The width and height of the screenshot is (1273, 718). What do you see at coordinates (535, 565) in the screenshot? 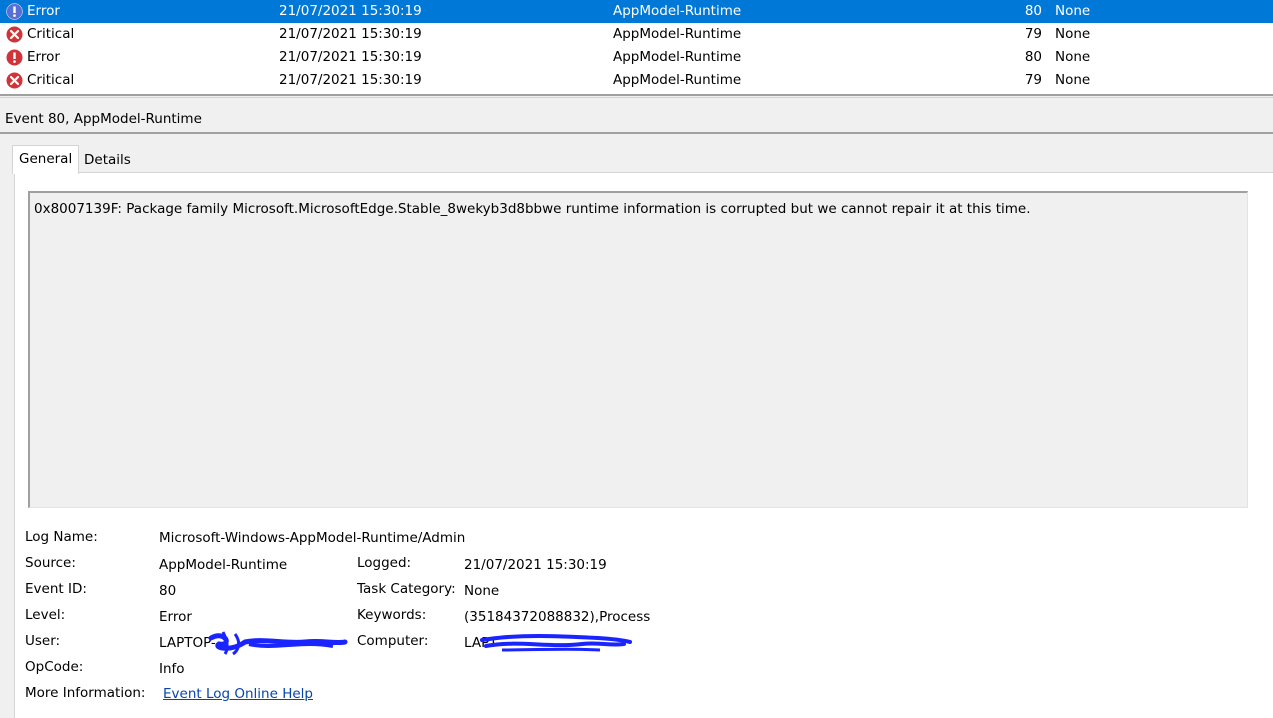
I see `logged-value: 21/07/2021 15:30:19` at bounding box center [535, 565].